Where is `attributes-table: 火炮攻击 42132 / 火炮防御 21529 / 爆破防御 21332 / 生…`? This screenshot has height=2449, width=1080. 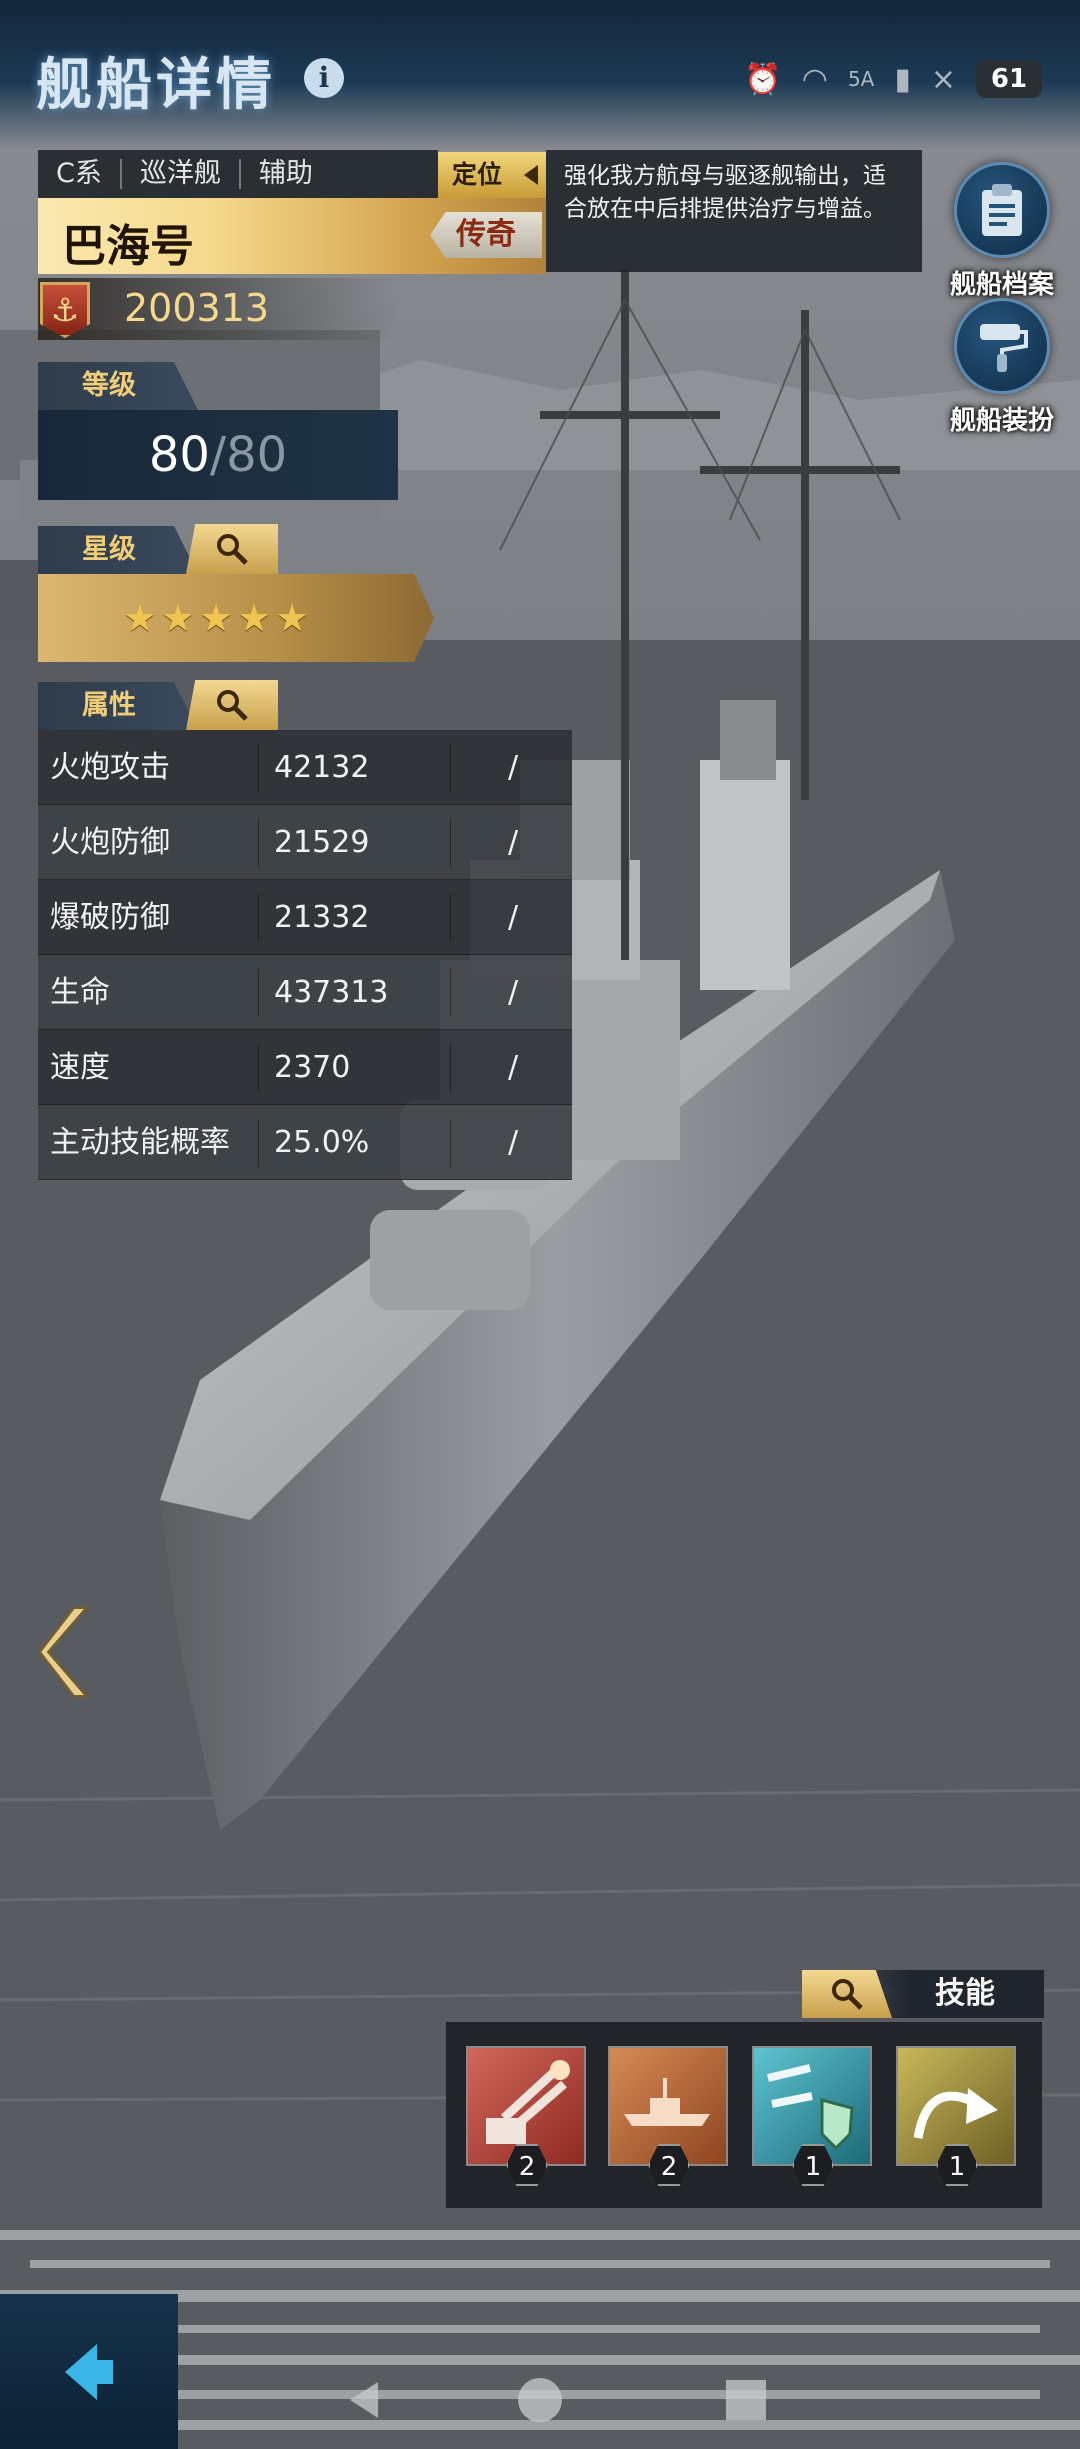 attributes-table: 火炮攻击 42132 / 火炮防御 21529 / 爆破防御 21332 / 生… is located at coordinates (305, 955).